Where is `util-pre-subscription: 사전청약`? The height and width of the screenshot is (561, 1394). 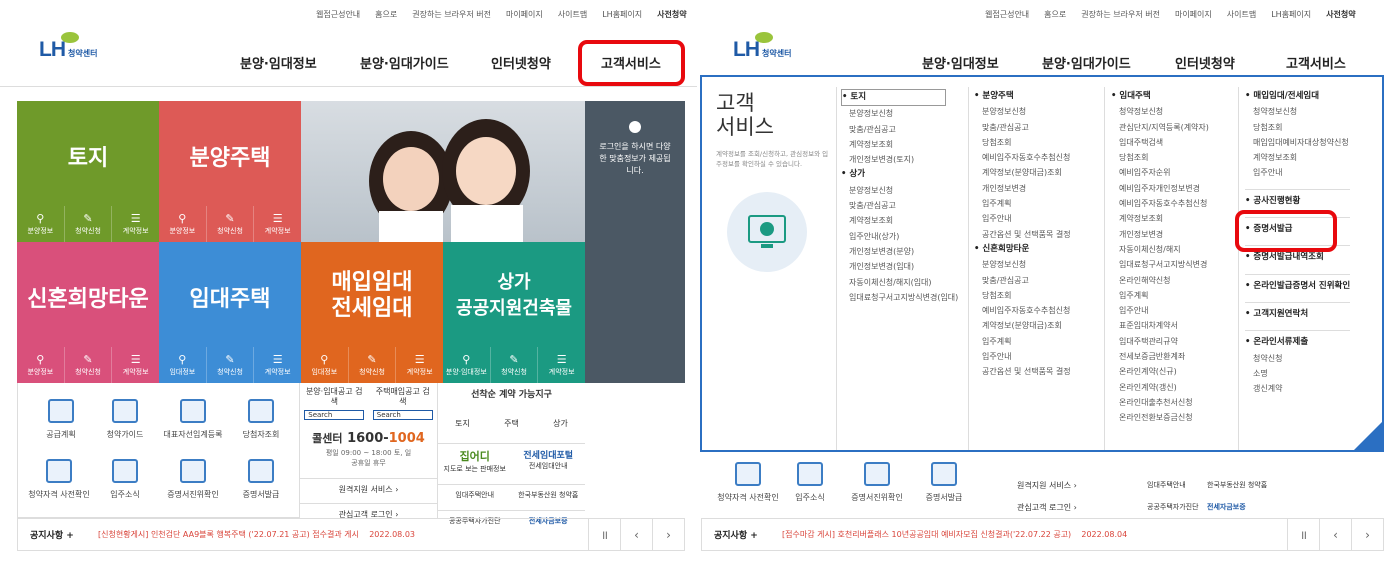 util-pre-subscription: 사전청약 is located at coordinates (671, 14).